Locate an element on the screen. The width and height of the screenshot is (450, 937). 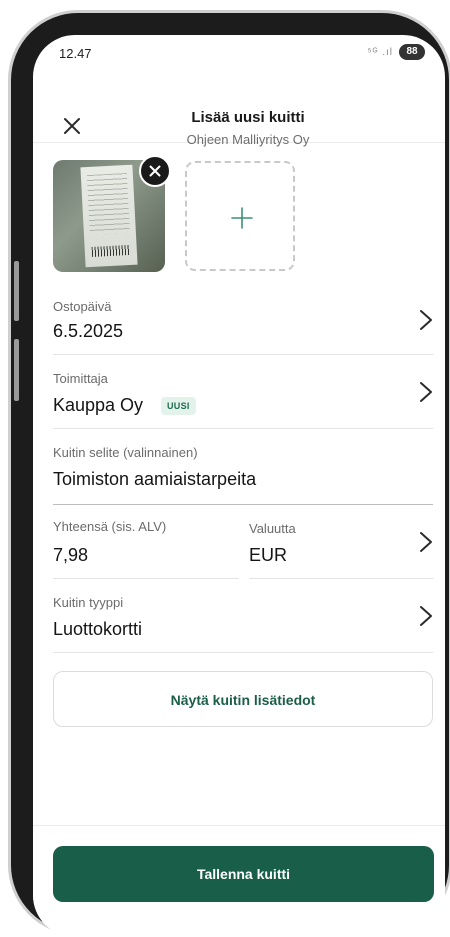
show-details-button: Näytä kuitin lisätiedot is located at coordinates (243, 699).